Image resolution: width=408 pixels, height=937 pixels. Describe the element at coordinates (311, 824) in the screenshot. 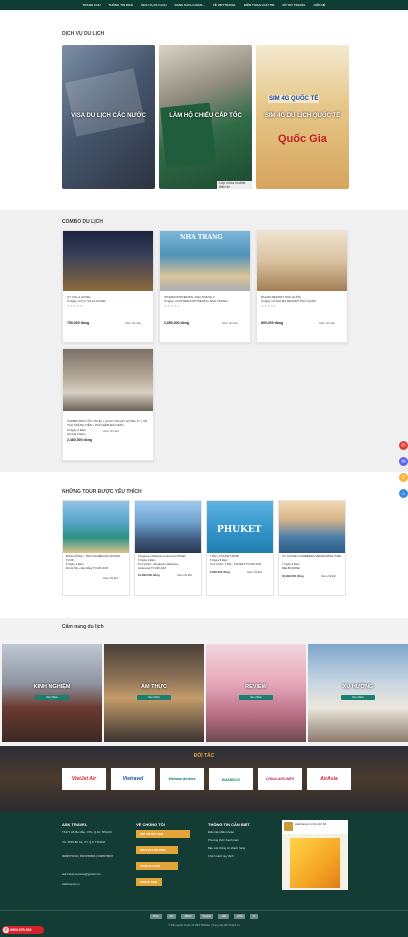

I see `fanpage-name: Askfrsarvel.vn Du lịch Số` at that location.